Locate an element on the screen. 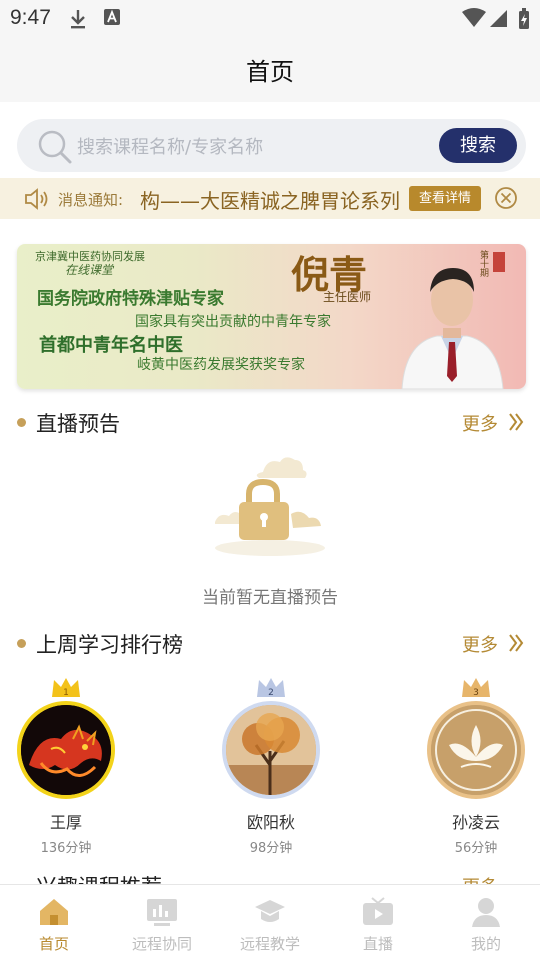  search-bar: 搜索课程名称/专家名称 搜索 is located at coordinates (271, 145).